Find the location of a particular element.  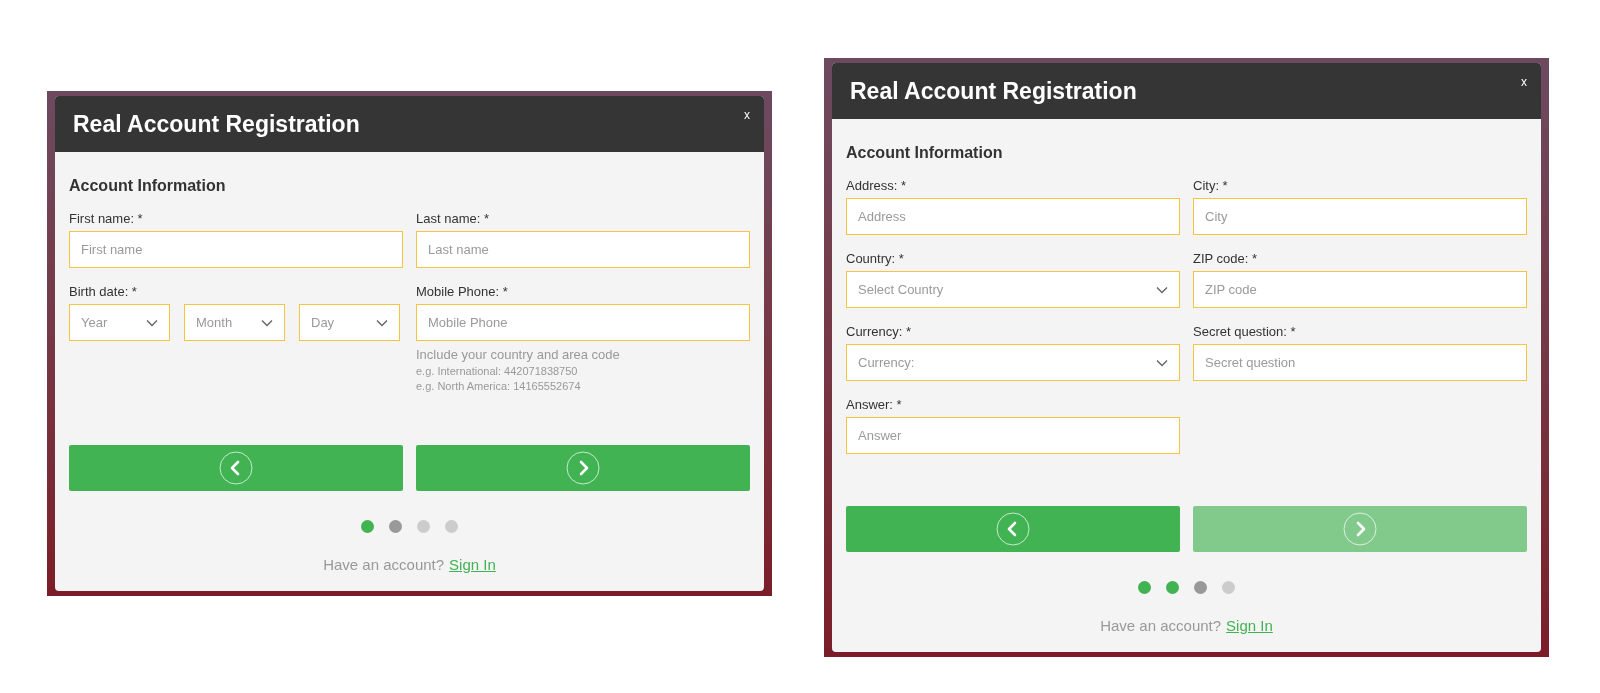

field-label: Secret question: * is located at coordinates (1245, 332).